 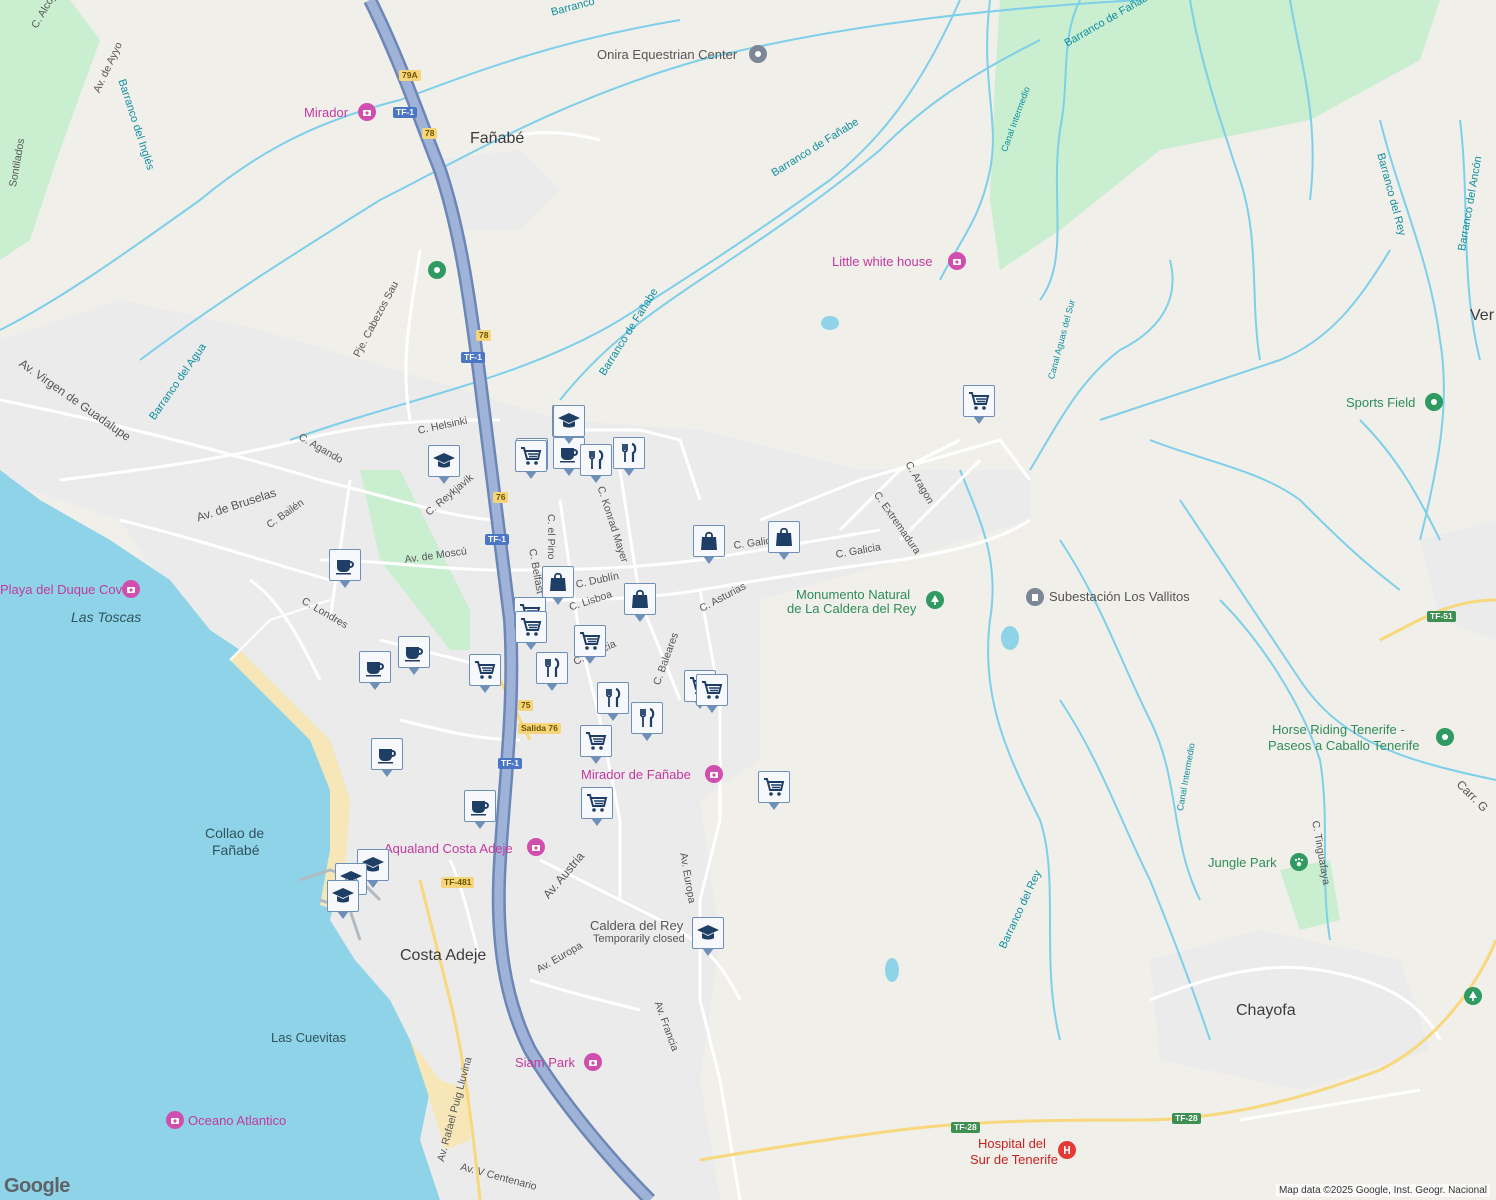 What do you see at coordinates (1119, 596) in the screenshot?
I see `poi-subestacion-los-vallitos: Subestación Los Vallitos` at bounding box center [1119, 596].